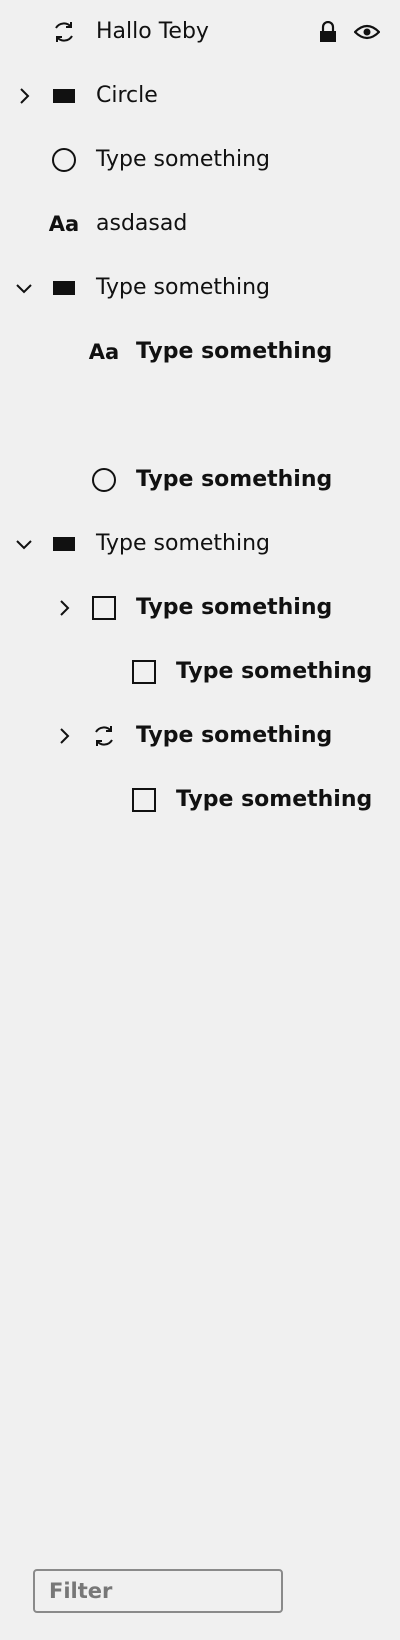  Describe the element at coordinates (200, 96) in the screenshot. I see `layer-row: Circle` at that location.